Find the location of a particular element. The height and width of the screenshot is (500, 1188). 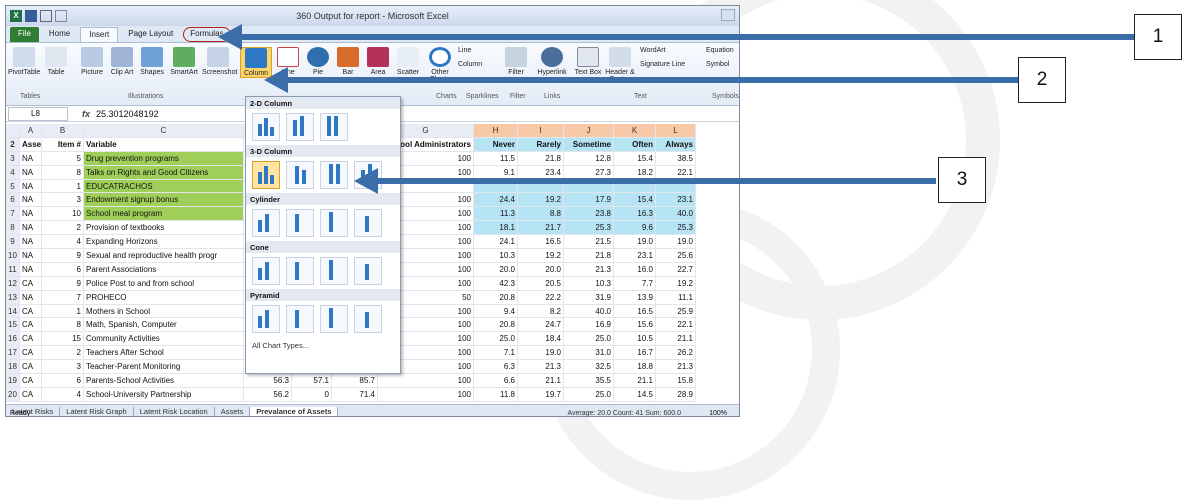

cell: 11.1 is located at coordinates (676, 297).